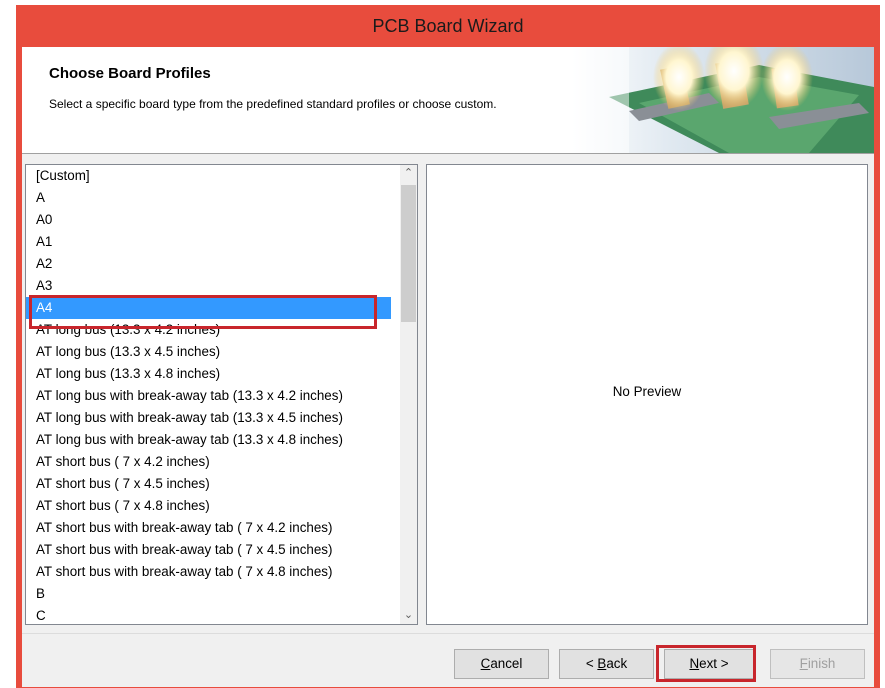 The width and height of the screenshot is (885, 688). Describe the element at coordinates (208, 176) in the screenshot. I see `list-item: [Custom]` at that location.